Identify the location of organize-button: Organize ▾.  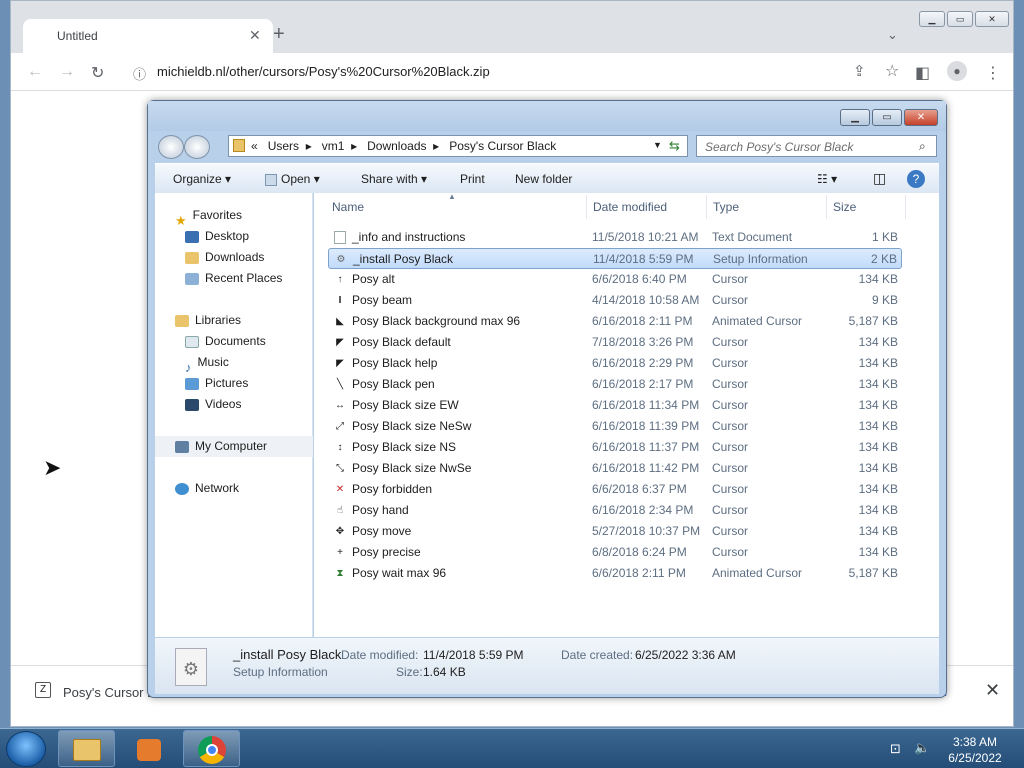
(202, 179).